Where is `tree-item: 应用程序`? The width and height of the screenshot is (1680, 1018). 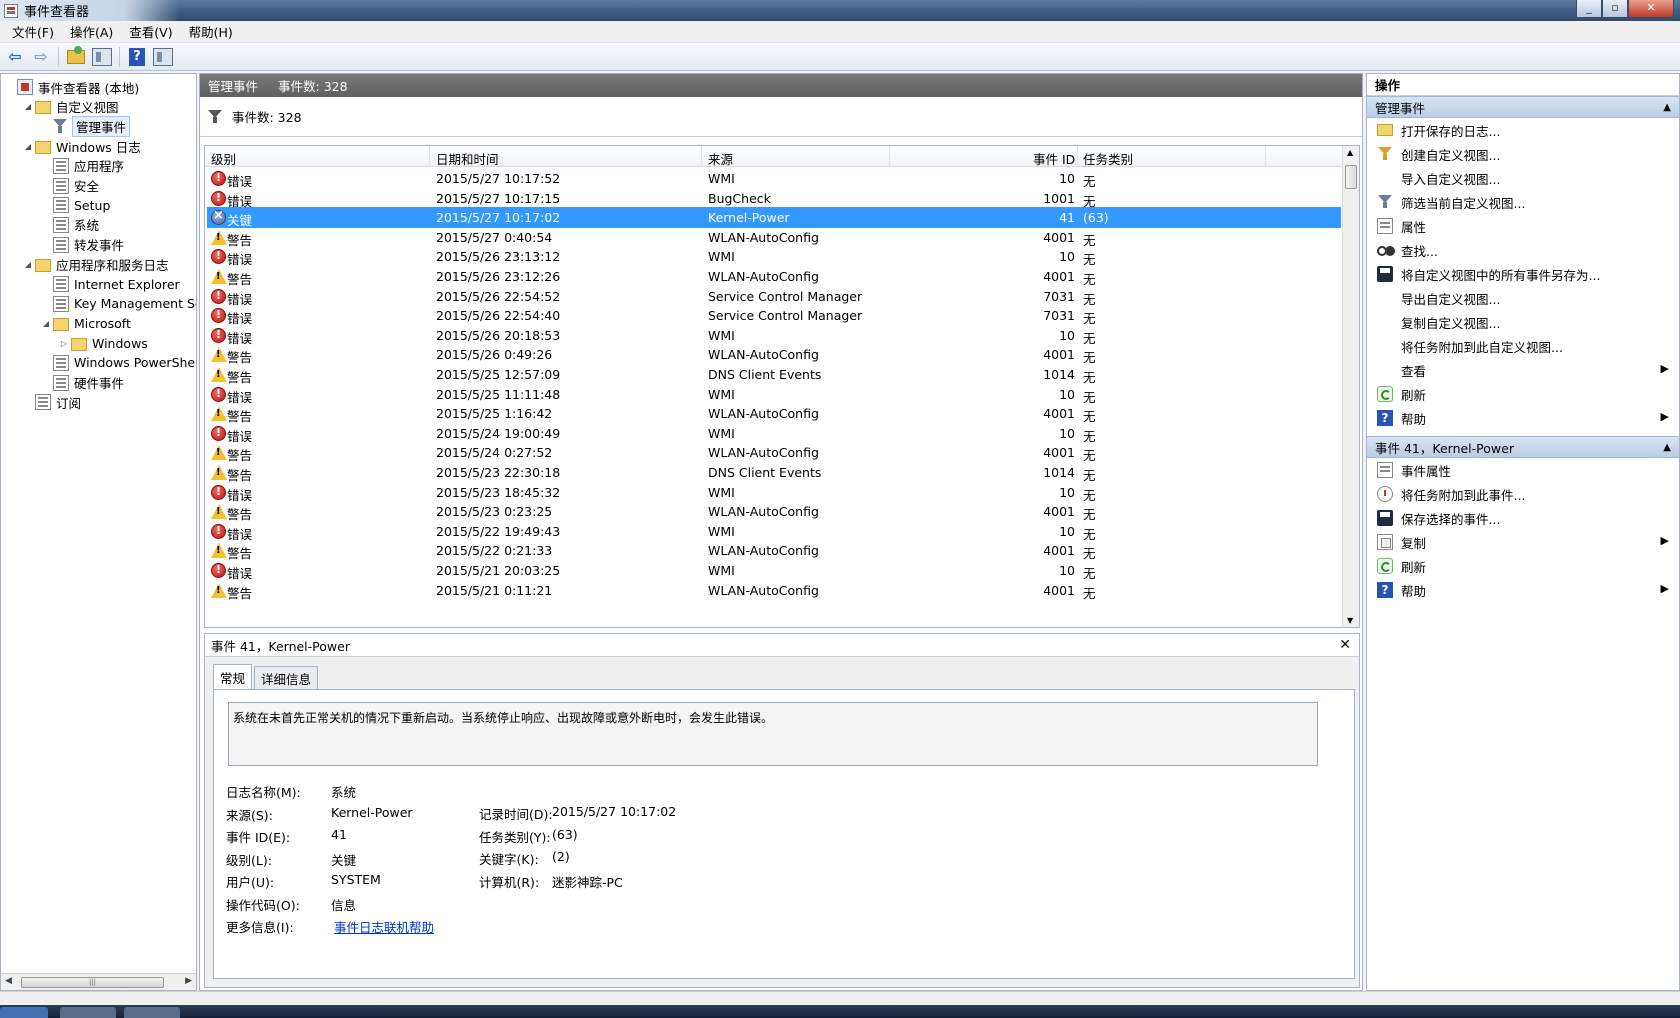 tree-item: 应用程序 is located at coordinates (82, 166).